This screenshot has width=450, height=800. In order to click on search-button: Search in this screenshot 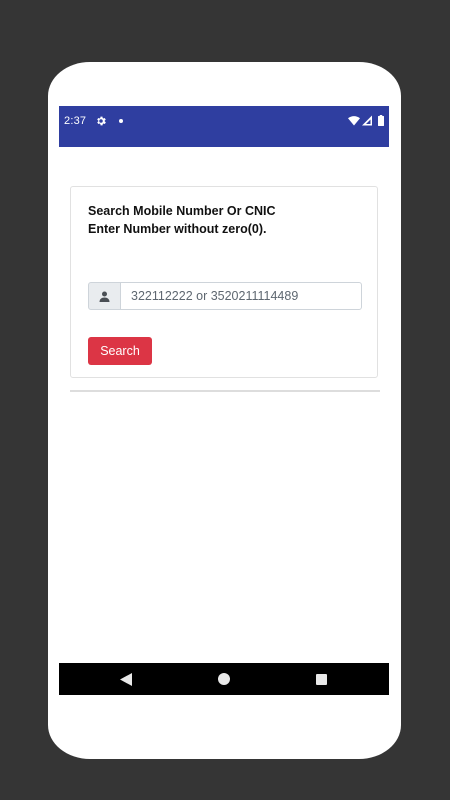, I will do `click(120, 351)`.